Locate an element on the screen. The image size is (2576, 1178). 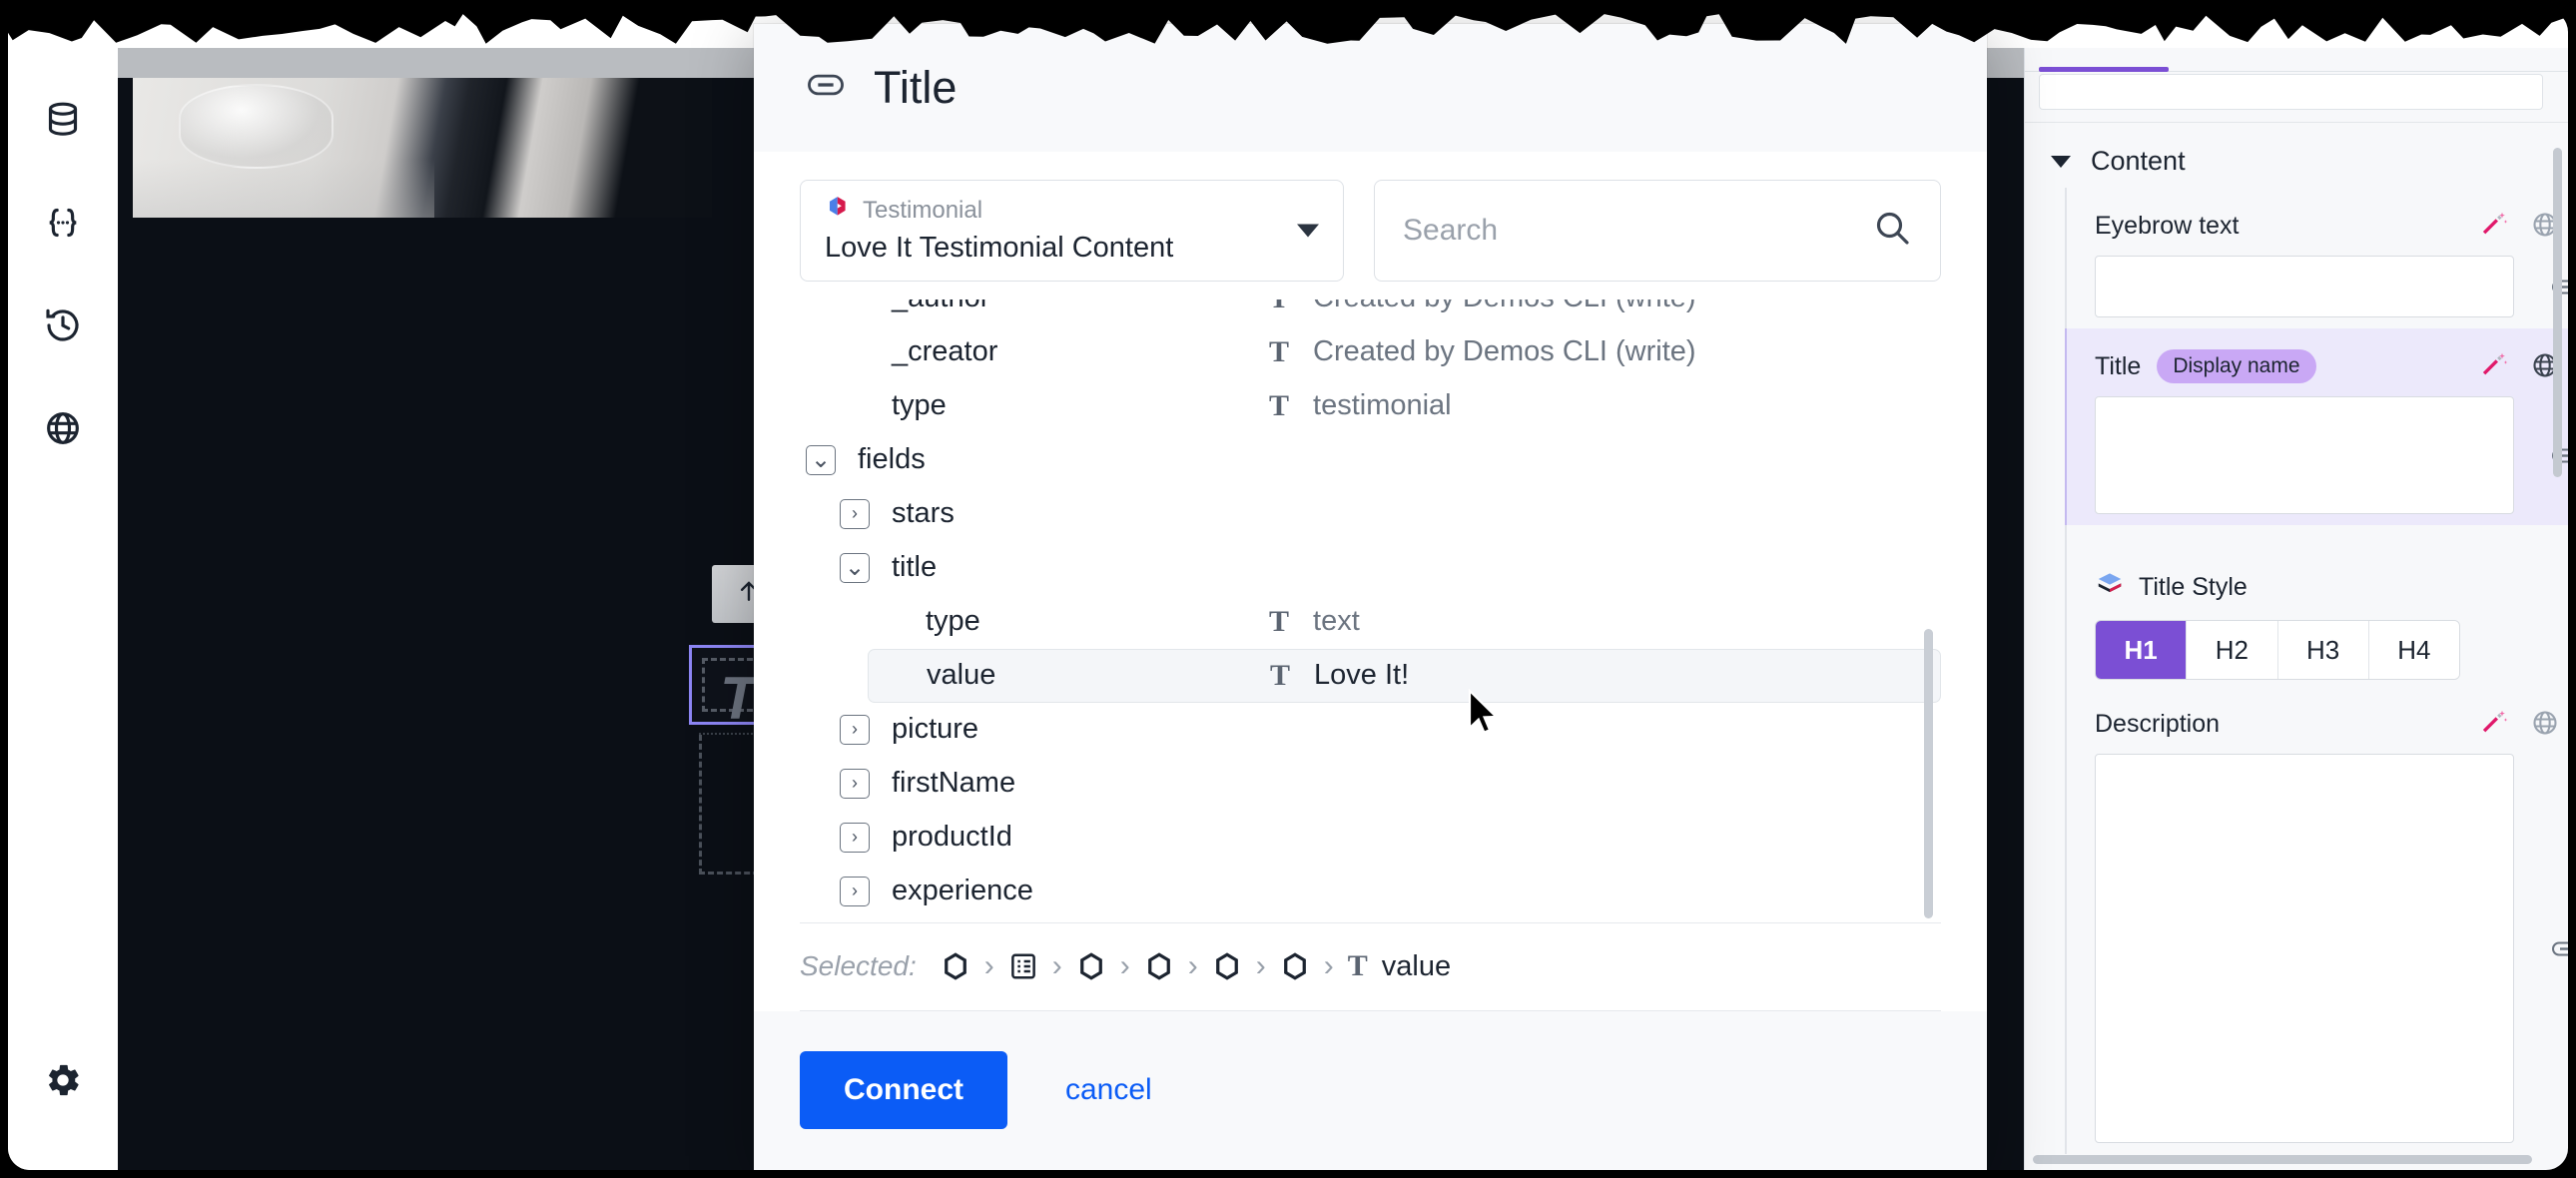
search-input is located at coordinates (1637, 230).